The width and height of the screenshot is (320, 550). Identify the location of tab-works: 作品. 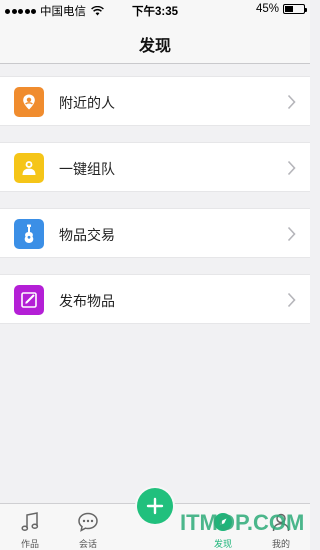
(30, 527).